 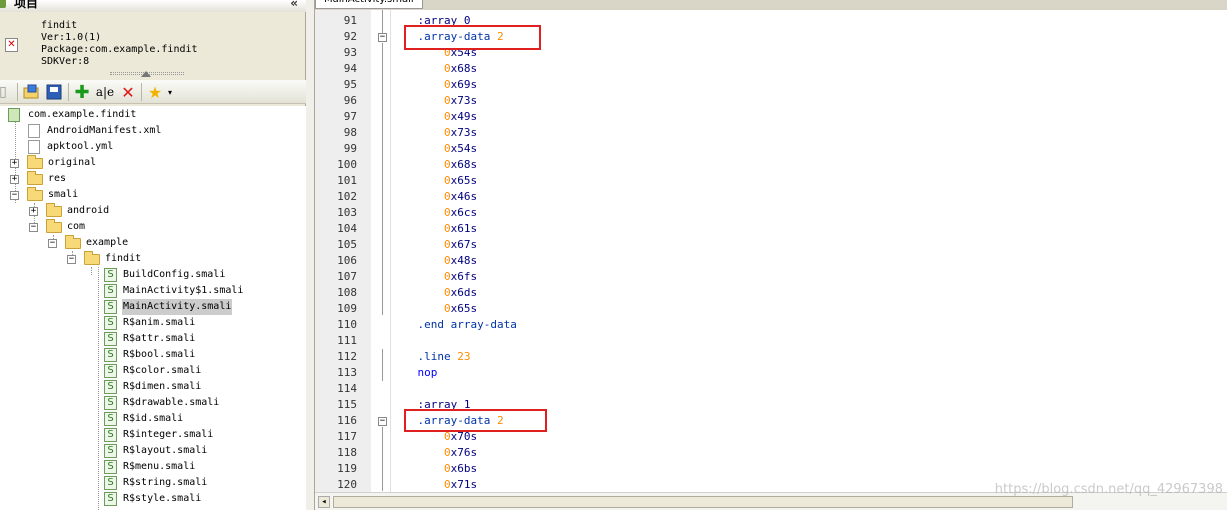 I want to click on editor-tabbar: MainActivity.smali, so click(x=771, y=5).